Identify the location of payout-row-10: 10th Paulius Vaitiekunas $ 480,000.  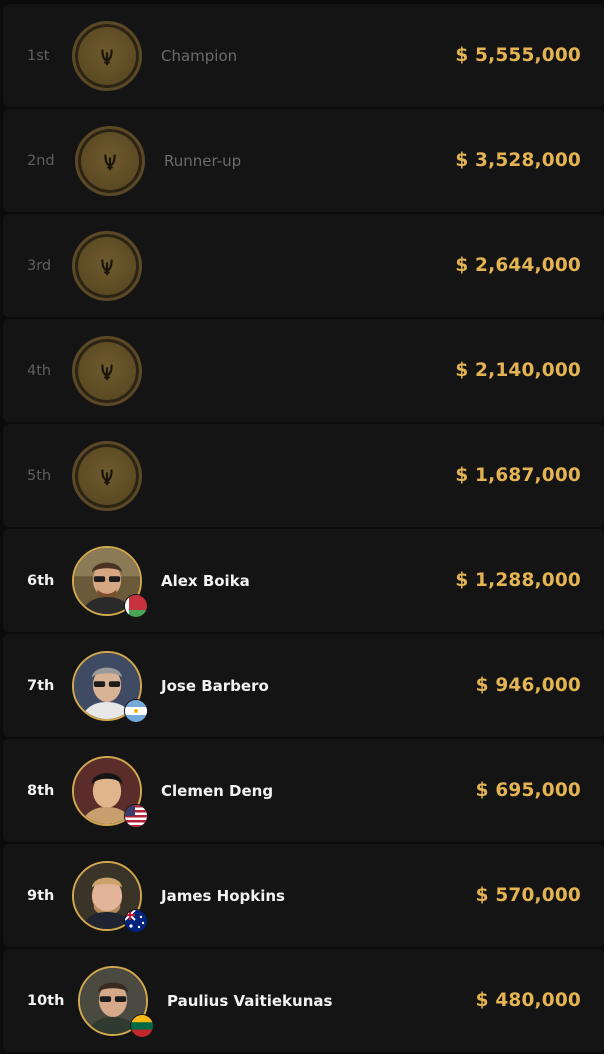
(303, 1000).